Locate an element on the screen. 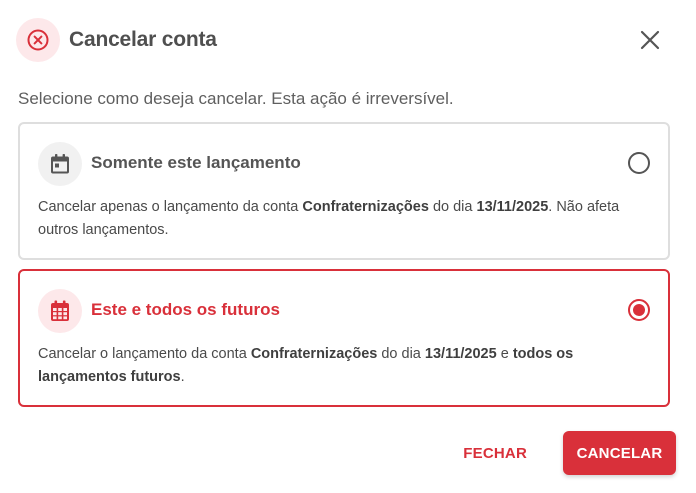 This screenshot has width=696, height=493. option-title: Este e todos os futuros is located at coordinates (185, 309).